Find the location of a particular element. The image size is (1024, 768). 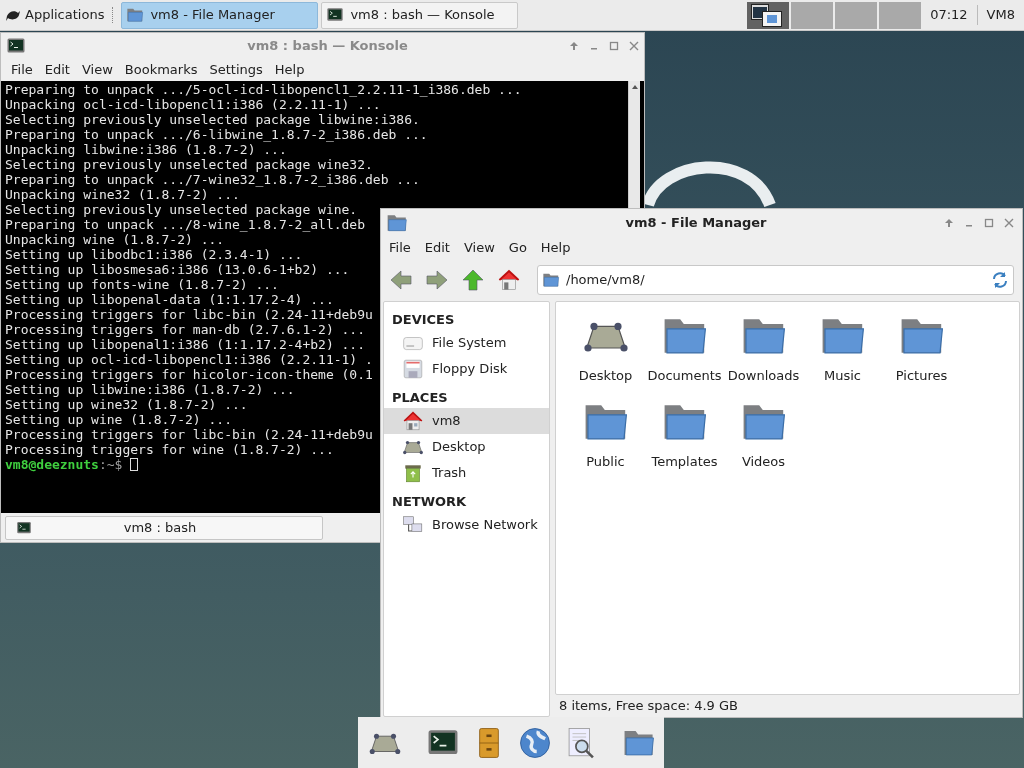

section-heading: NETWORK is located at coordinates (429, 502).